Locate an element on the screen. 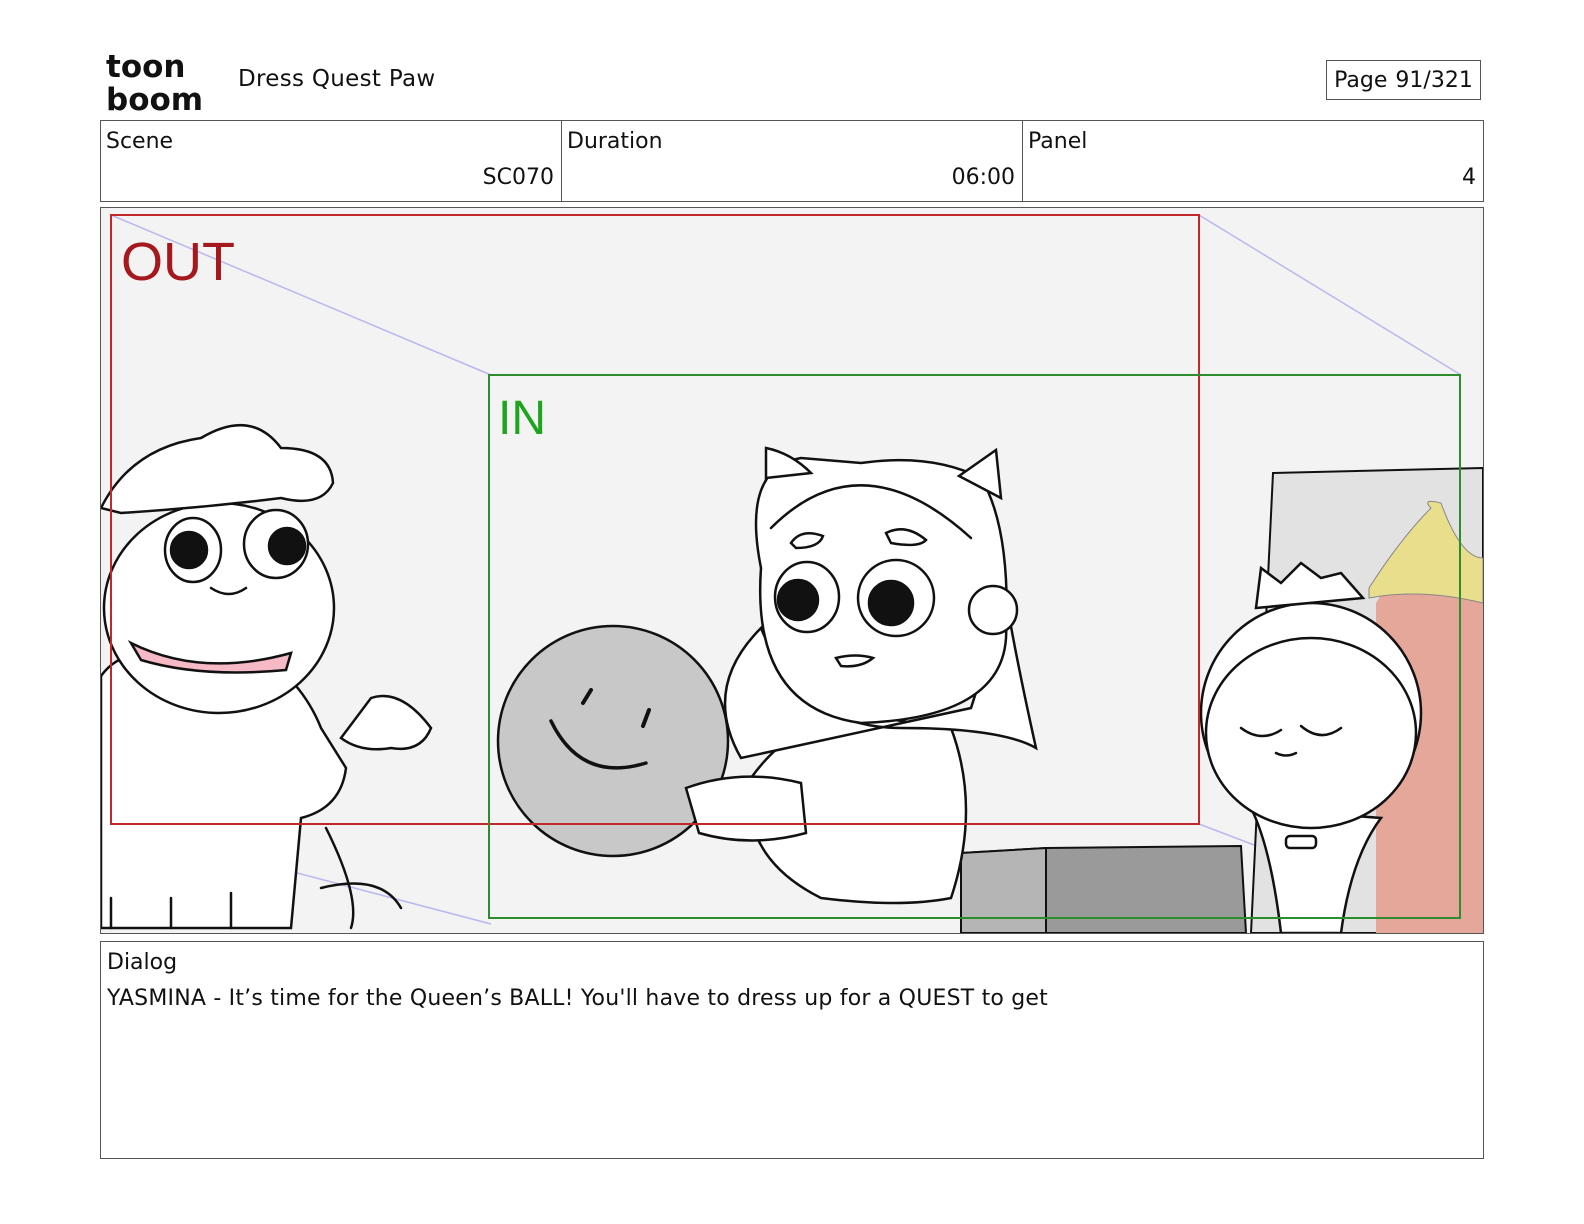 Image resolution: width=1584 pixels, height=1224 pixels. panel-value: 4 is located at coordinates (1469, 177).